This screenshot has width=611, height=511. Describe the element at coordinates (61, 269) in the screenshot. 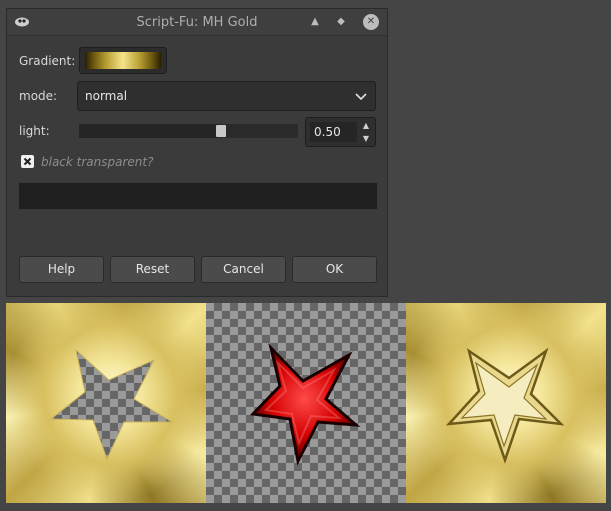

I see `help-button: Help` at that location.